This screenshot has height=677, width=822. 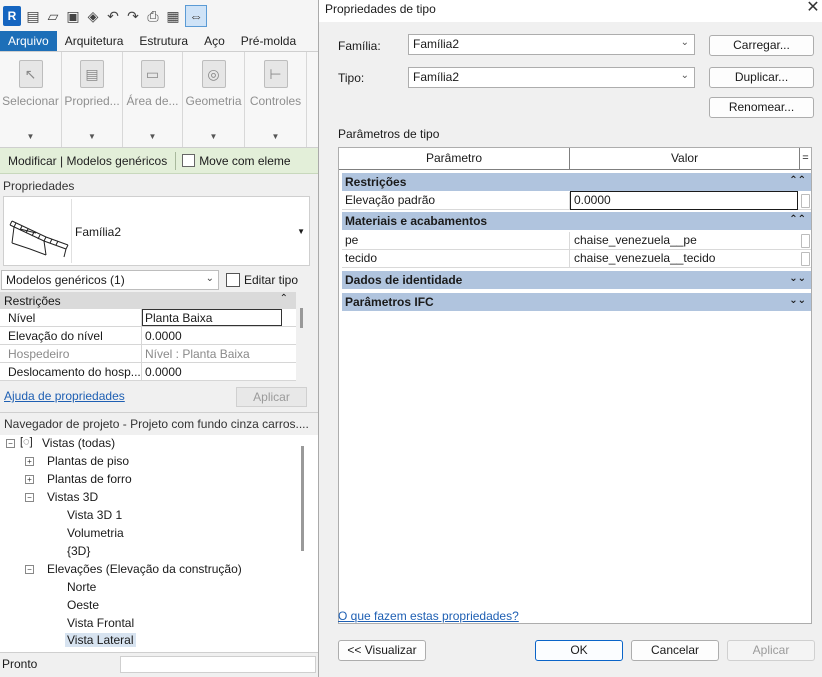 I want to click on project-browser-scrollbar, so click(x=302, y=498).